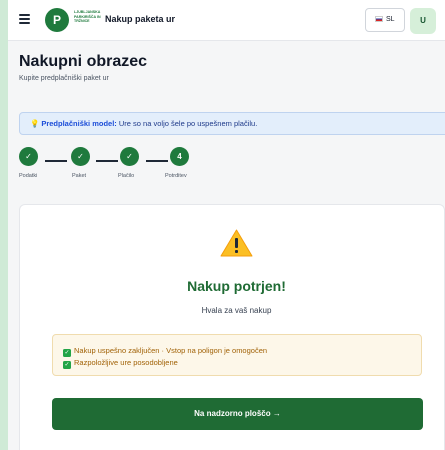  What do you see at coordinates (237, 414) in the screenshot?
I see `dashboard-button: Na nadzorno ploščo →` at bounding box center [237, 414].